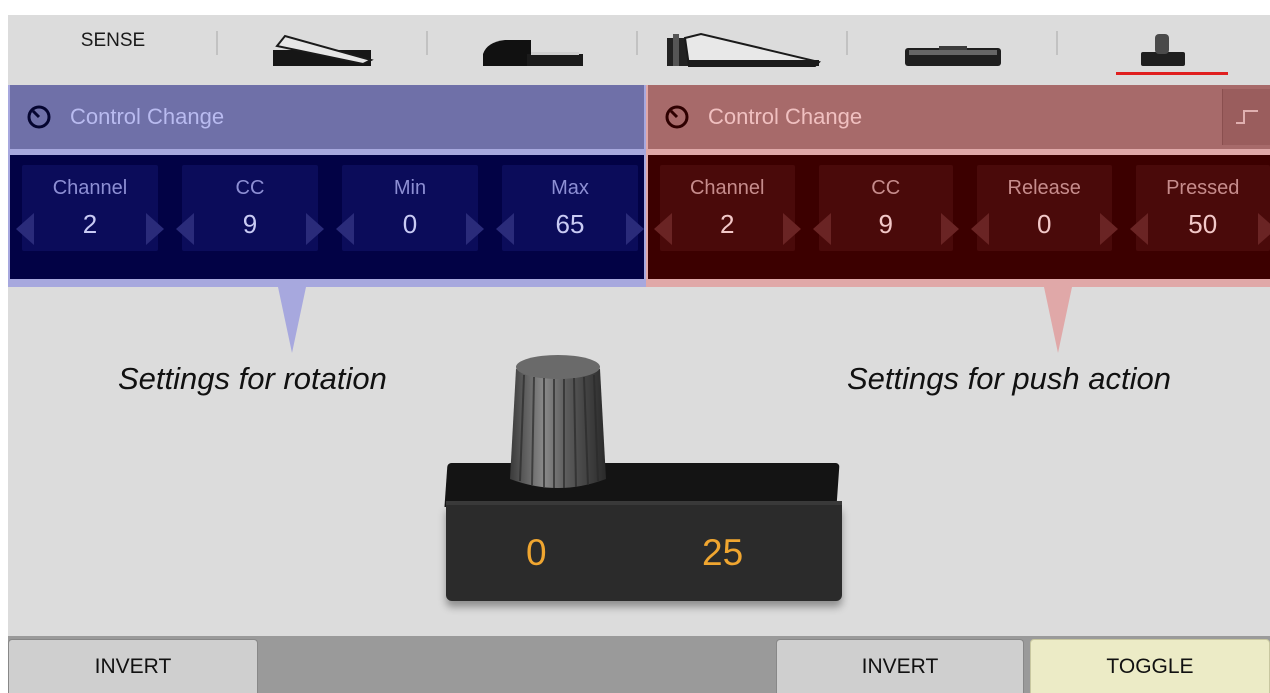  Describe the element at coordinates (292, 320) in the screenshot. I see `rotation-callout-pointer` at that location.